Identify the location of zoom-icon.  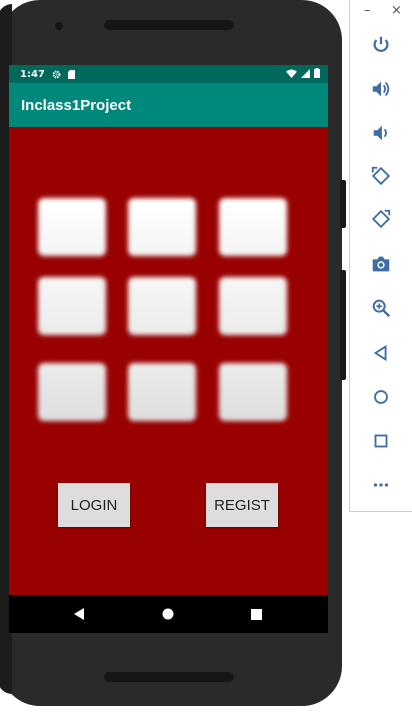
(381, 308).